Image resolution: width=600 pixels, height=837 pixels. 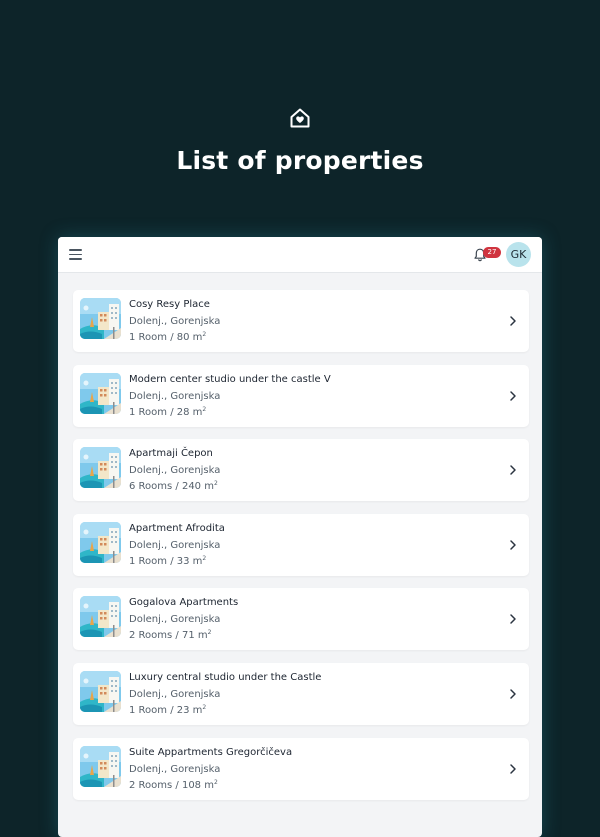 I want to click on property-name: Apartment Afrodita, so click(x=177, y=528).